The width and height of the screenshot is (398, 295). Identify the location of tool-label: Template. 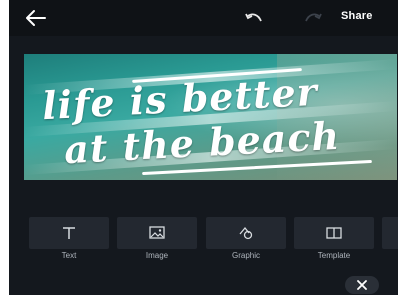
(334, 255).